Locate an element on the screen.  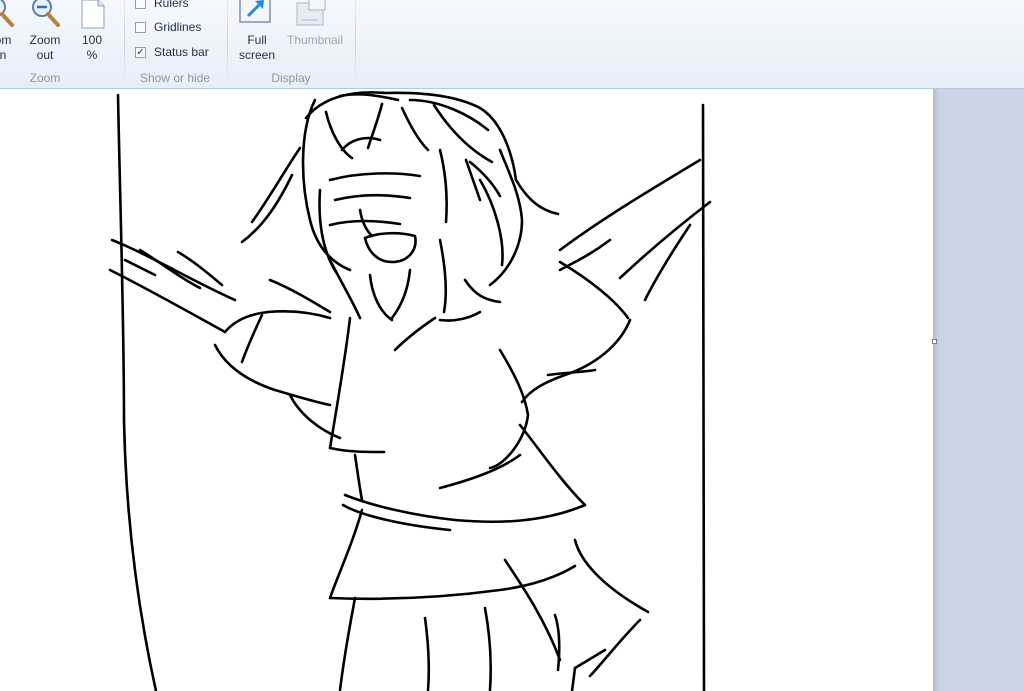
status-bar-checkbox: ✓ is located at coordinates (140, 52).